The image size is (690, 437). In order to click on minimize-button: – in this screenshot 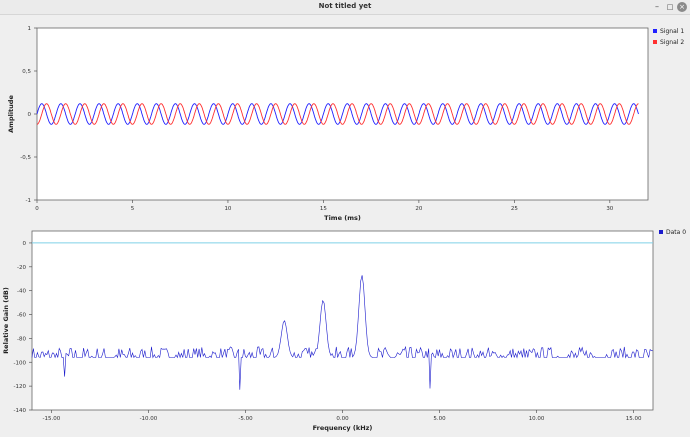, I will do `click(657, 7)`.